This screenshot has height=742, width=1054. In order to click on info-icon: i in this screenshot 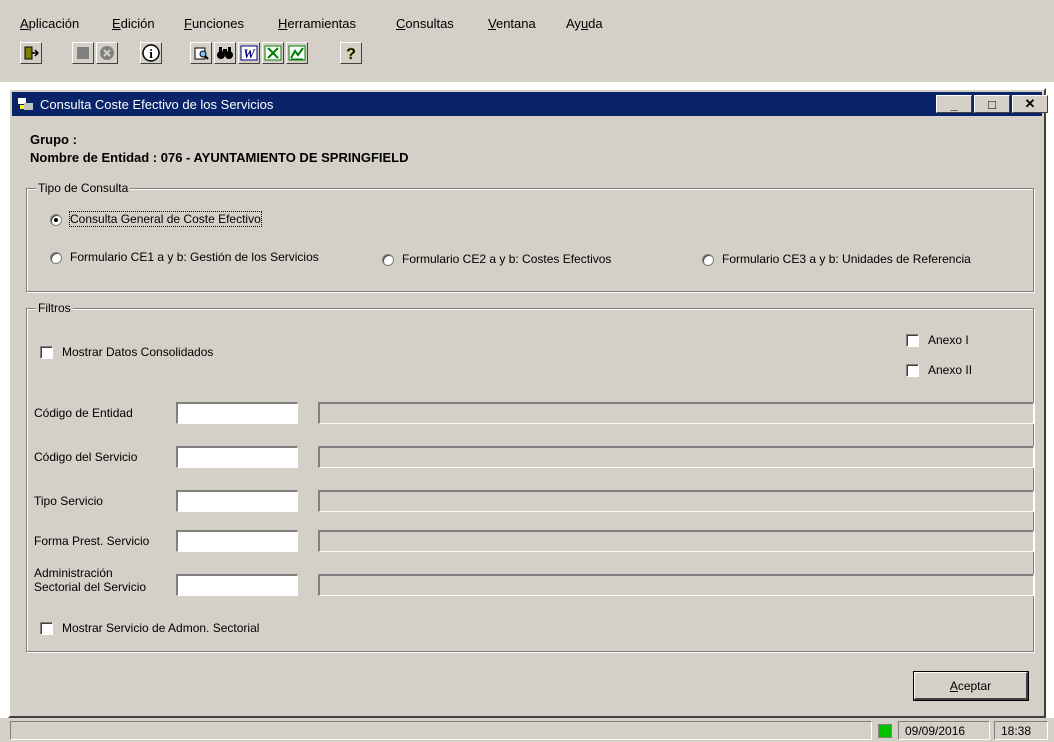, I will do `click(151, 53)`.